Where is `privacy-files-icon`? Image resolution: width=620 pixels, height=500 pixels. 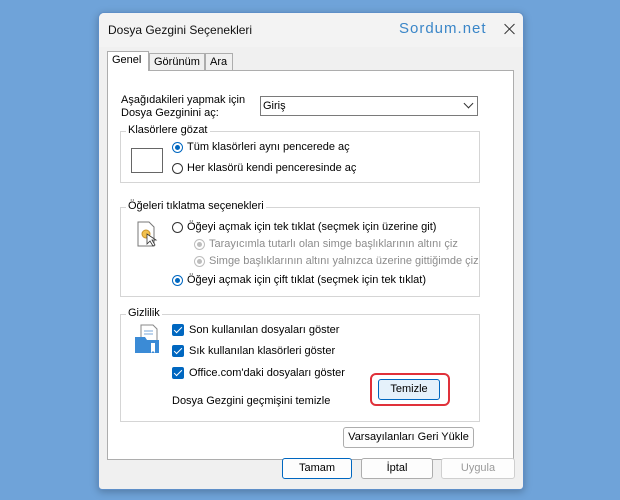
privacy-files-icon is located at coordinates (147, 338).